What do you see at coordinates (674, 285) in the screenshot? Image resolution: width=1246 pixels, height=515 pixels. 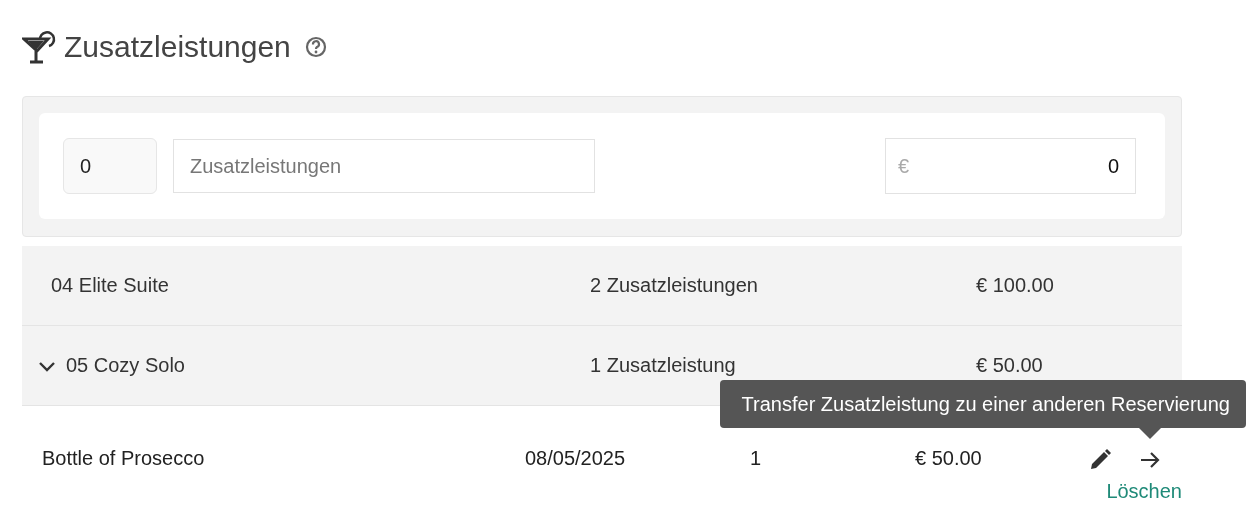 I see `group-count: 2 Zusatzleistungen` at bounding box center [674, 285].